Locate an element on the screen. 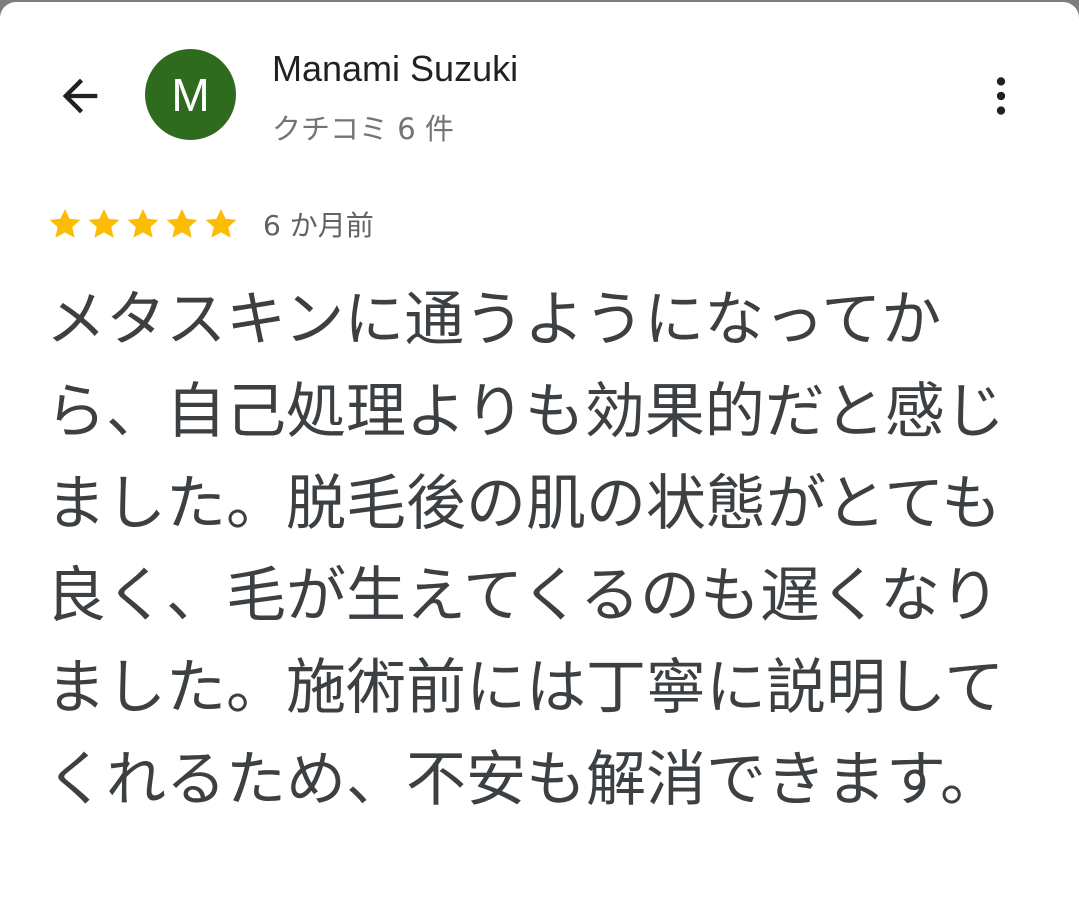 The height and width of the screenshot is (920, 1079). more-vert-icon is located at coordinates (1001, 96).